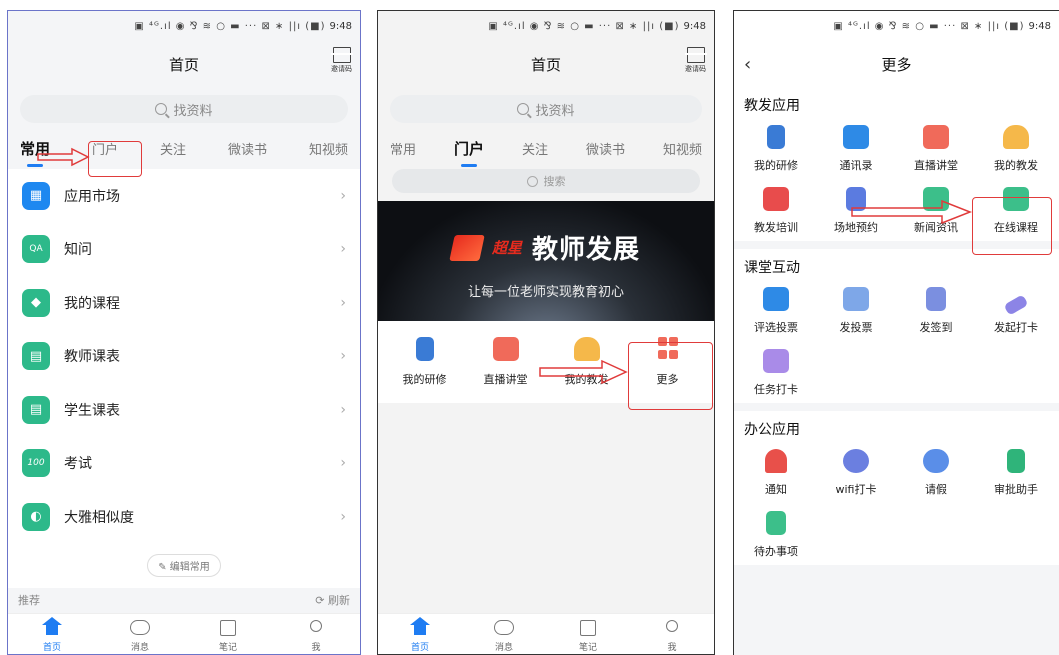 The height and width of the screenshot is (655, 1059). Describe the element at coordinates (184, 196) in the screenshot. I see `list-item-app-market: ▦ 应用市场 ›` at that location.